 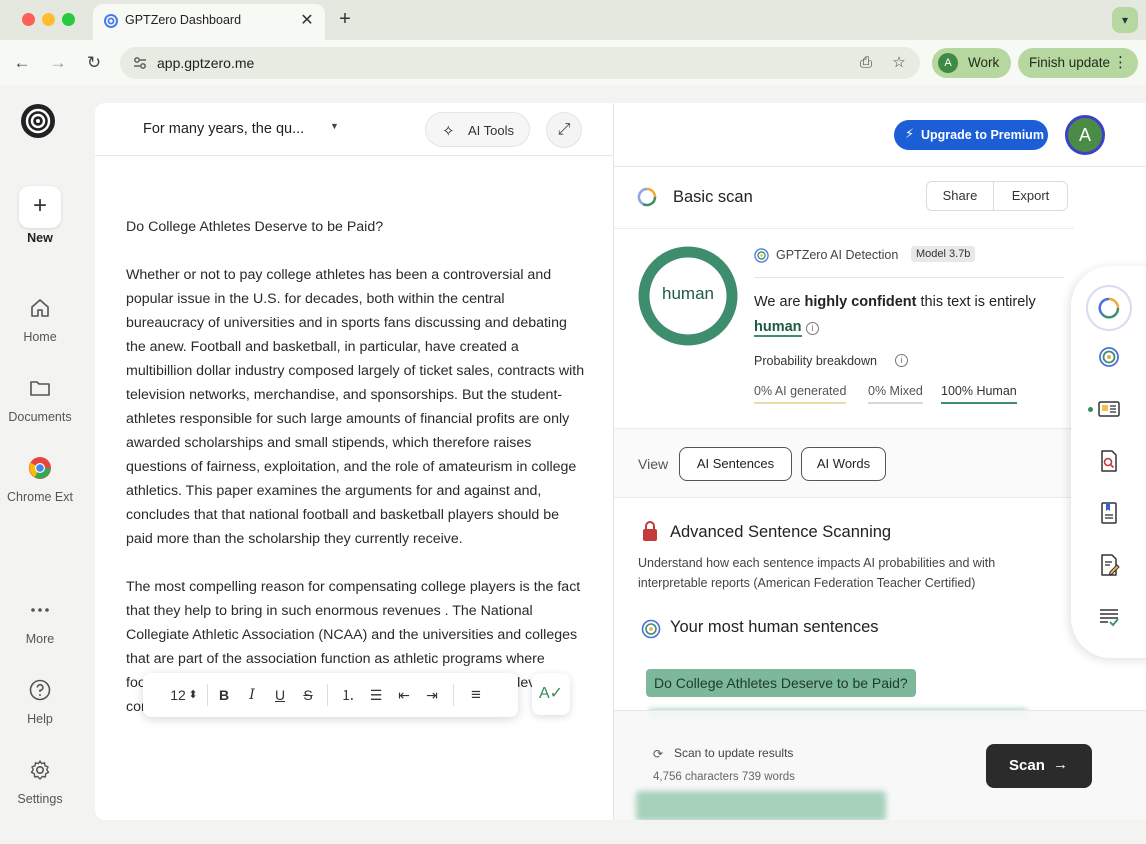 What do you see at coordinates (650, 531) in the screenshot?
I see `lock-icon` at bounding box center [650, 531].